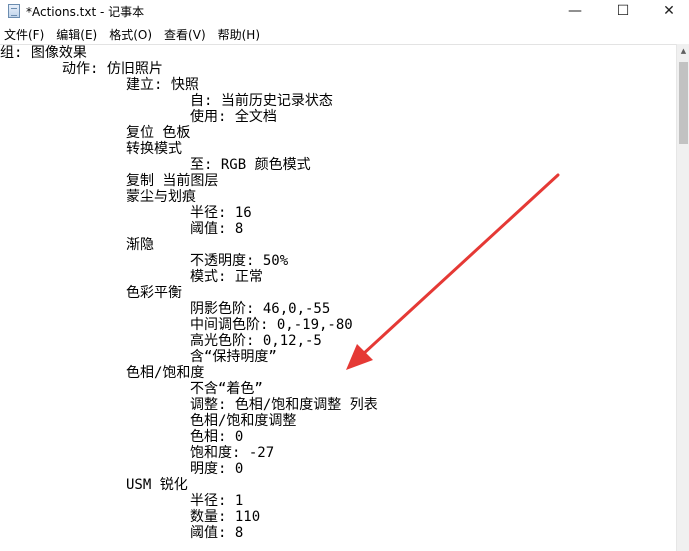 Image resolution: width=689 pixels, height=551 pixels. I want to click on menu-bar: 文件(F) 编辑(E) 格式(O) 查看(V) 帮助(H), so click(344, 34).